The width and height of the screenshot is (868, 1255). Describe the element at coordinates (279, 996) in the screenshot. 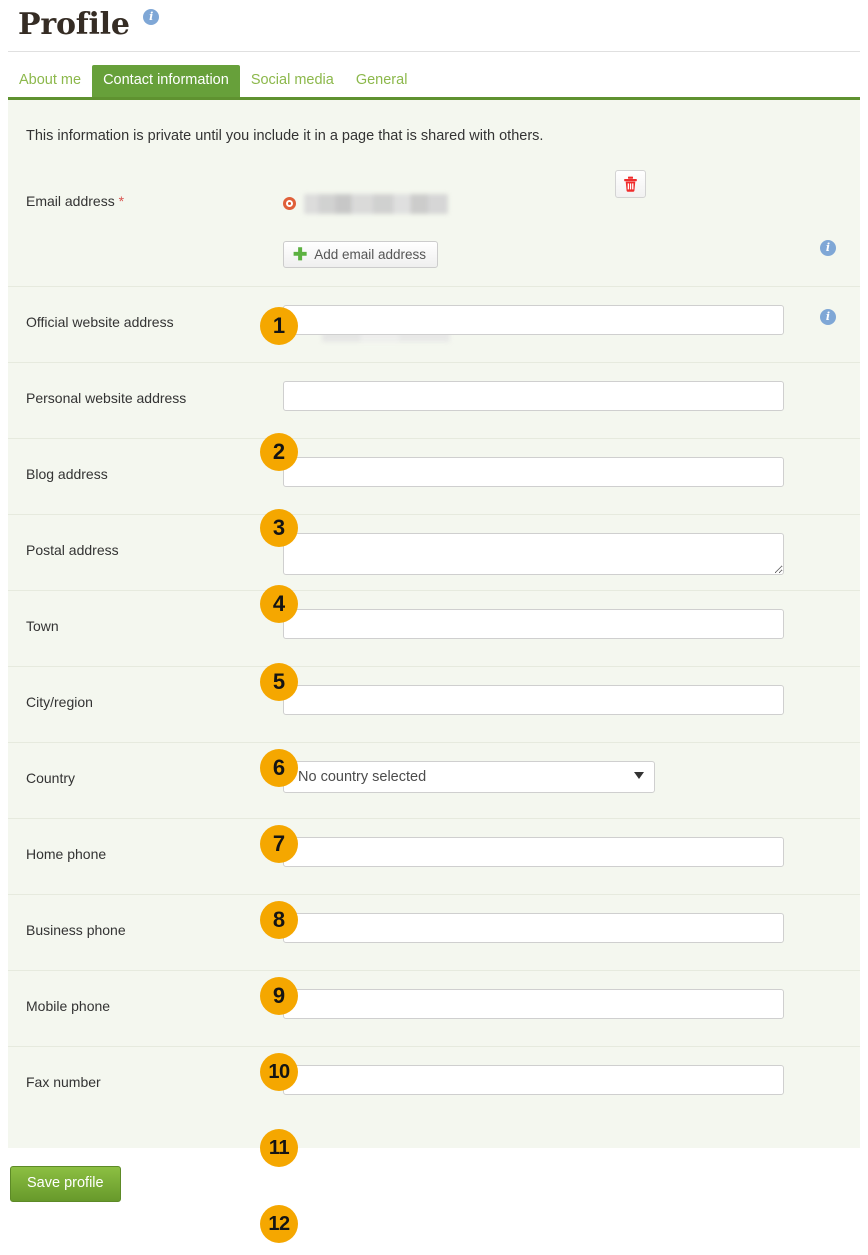

I see `step-badge-9: 9` at that location.